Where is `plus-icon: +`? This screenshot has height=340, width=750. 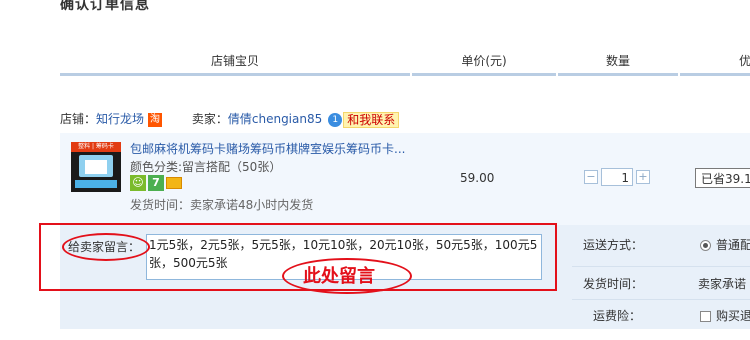 plus-icon: + is located at coordinates (643, 177).